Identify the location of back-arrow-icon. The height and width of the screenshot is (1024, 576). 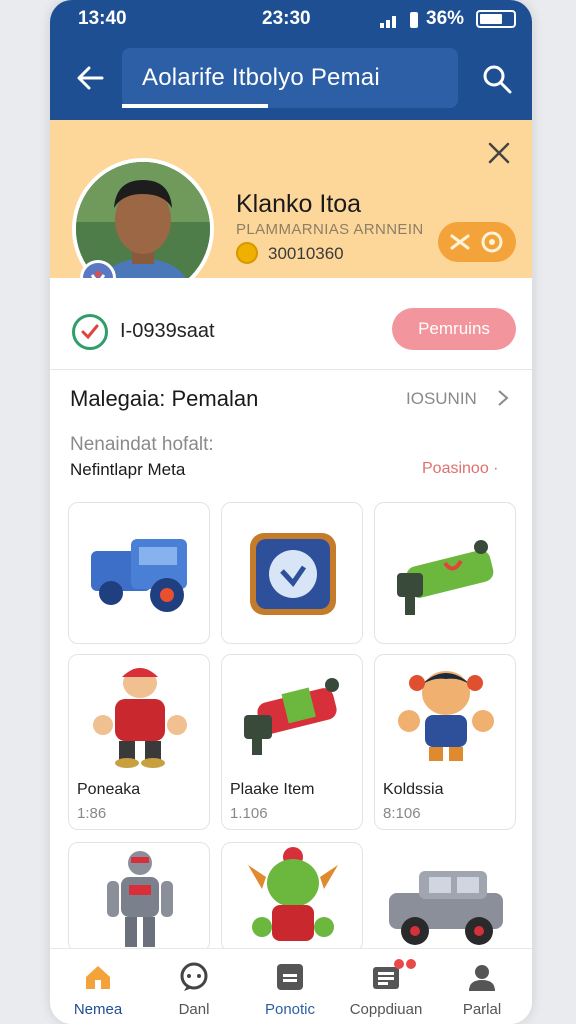
(90, 78).